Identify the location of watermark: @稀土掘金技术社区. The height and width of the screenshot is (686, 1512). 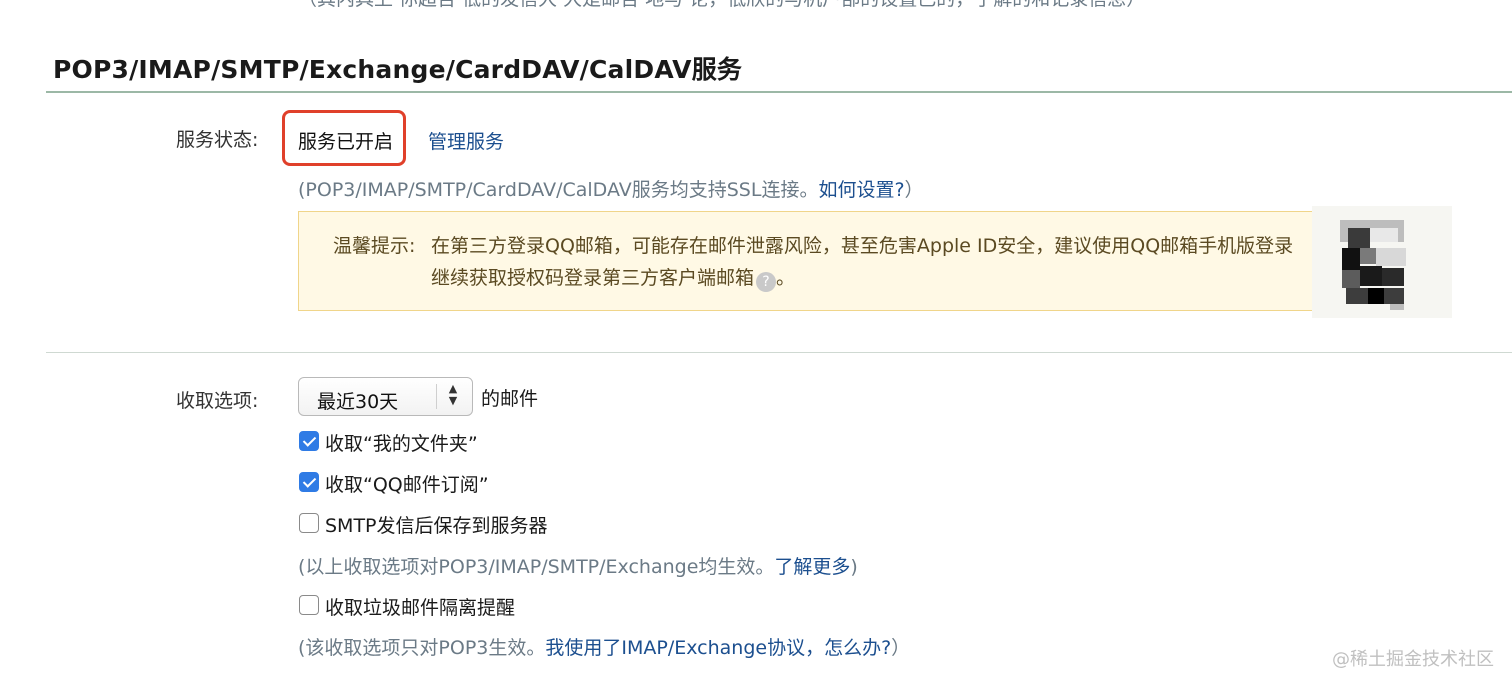
(1413, 659).